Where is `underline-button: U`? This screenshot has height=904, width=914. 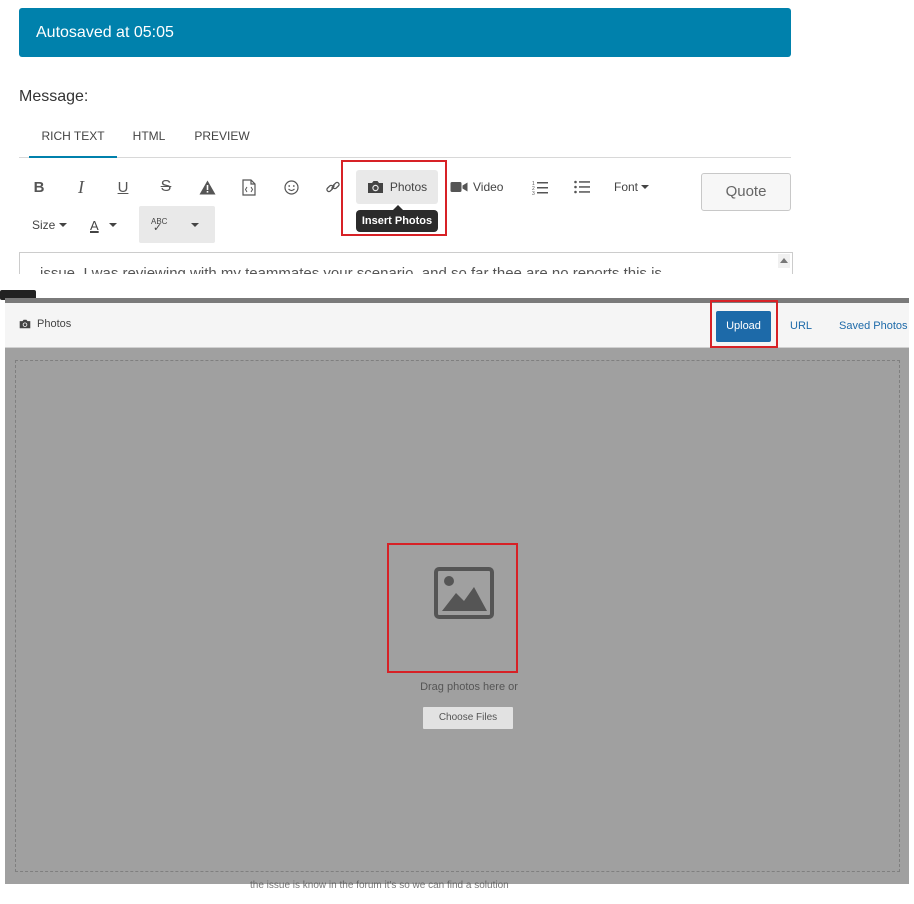 underline-button: U is located at coordinates (123, 187).